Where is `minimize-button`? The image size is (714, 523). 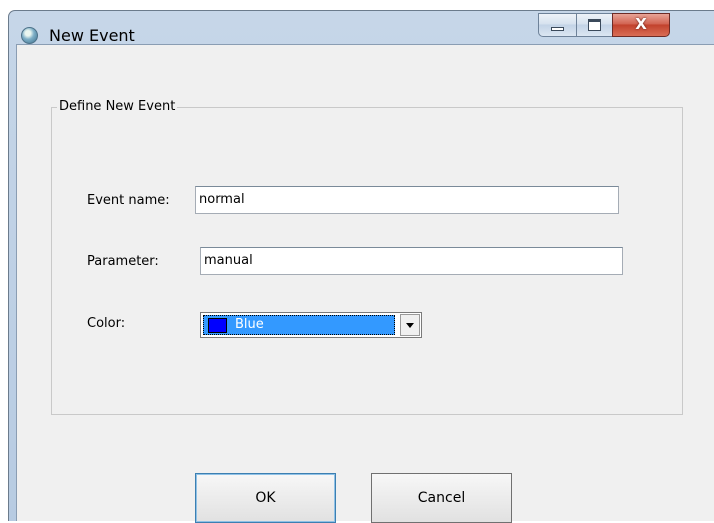
minimize-button is located at coordinates (557, 25).